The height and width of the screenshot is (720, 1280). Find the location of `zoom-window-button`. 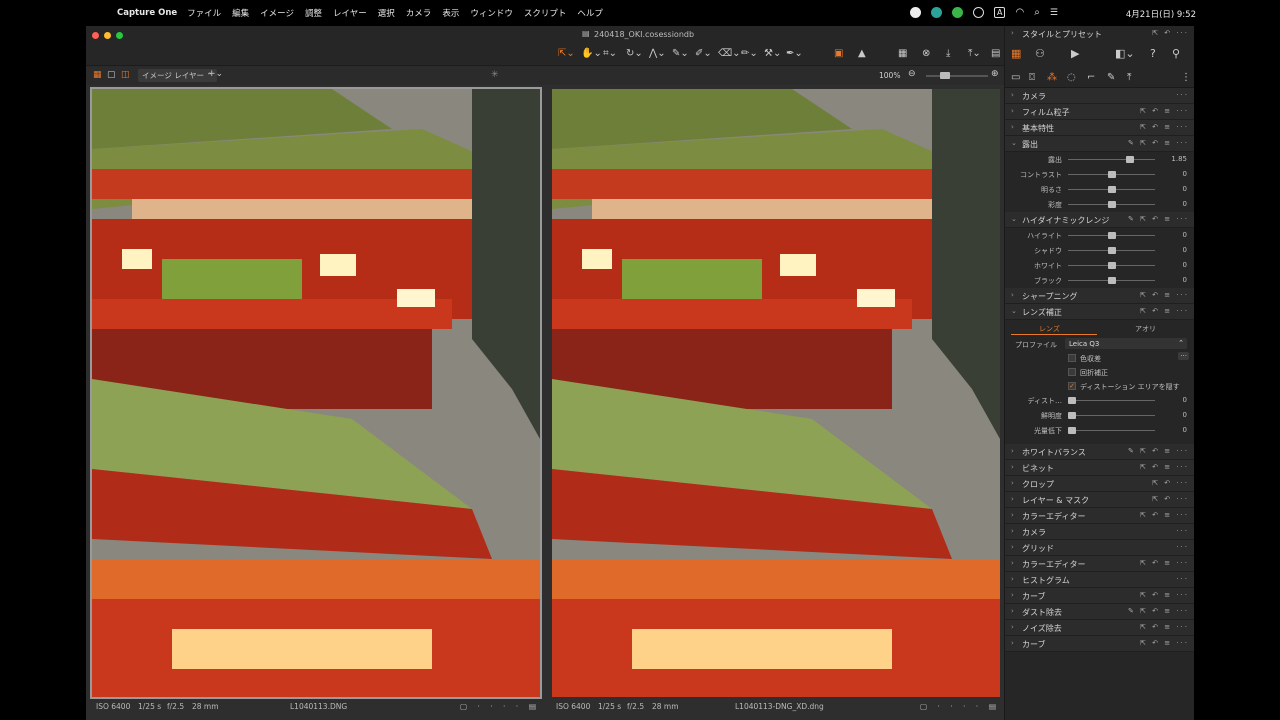

zoom-window-button is located at coordinates (119, 35).